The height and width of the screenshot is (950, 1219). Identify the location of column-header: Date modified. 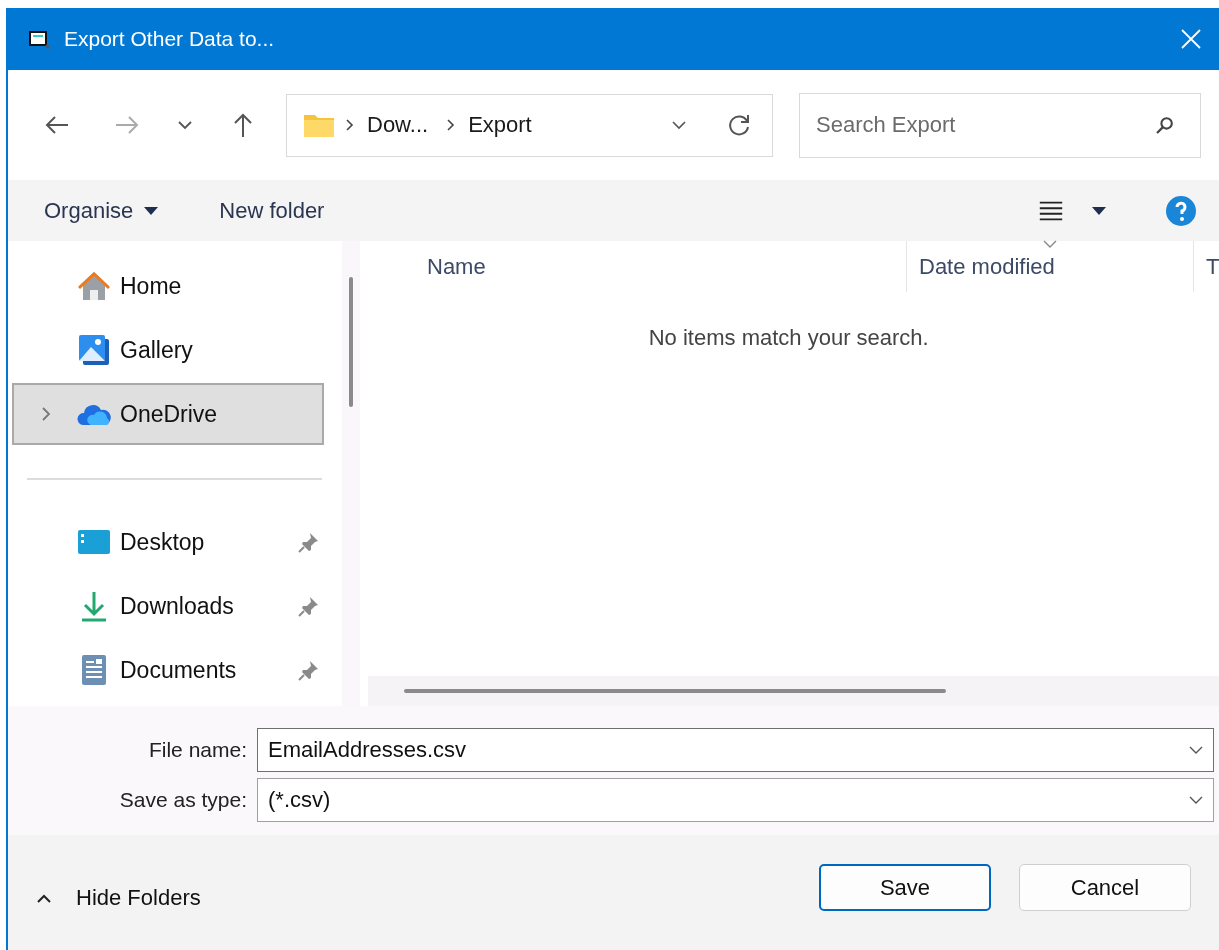
(1050, 266).